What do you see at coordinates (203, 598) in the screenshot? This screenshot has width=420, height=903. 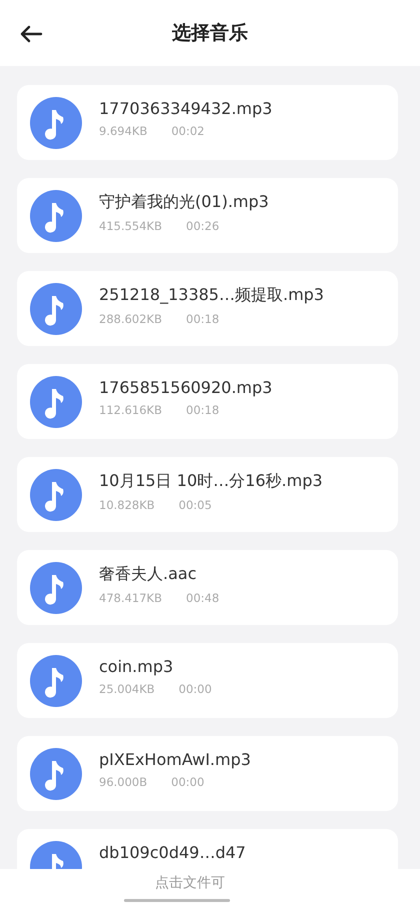 I see `file-duration: 00:48` at bounding box center [203, 598].